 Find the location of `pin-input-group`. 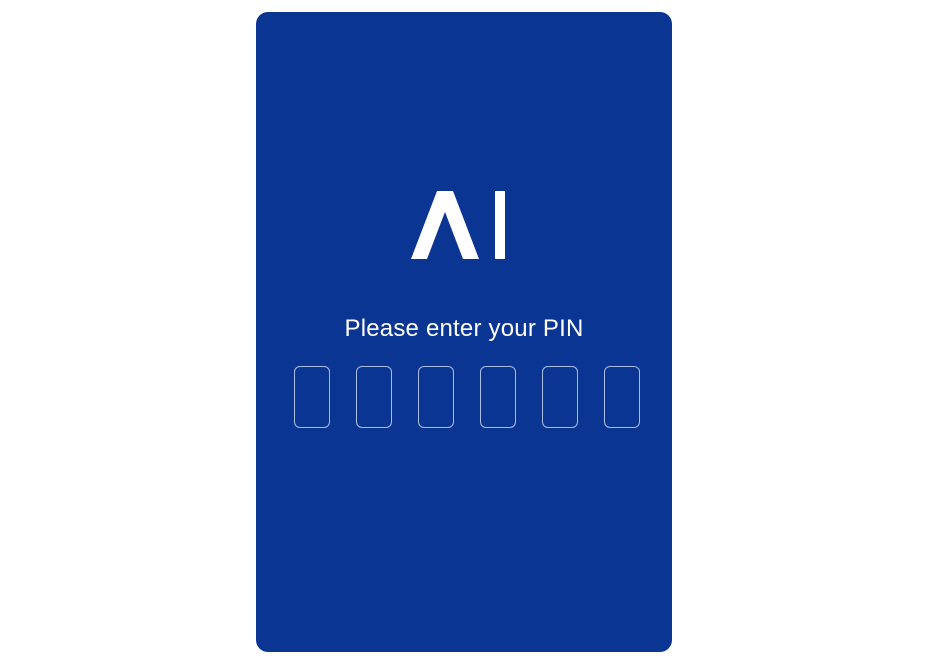

pin-input-group is located at coordinates (467, 397).